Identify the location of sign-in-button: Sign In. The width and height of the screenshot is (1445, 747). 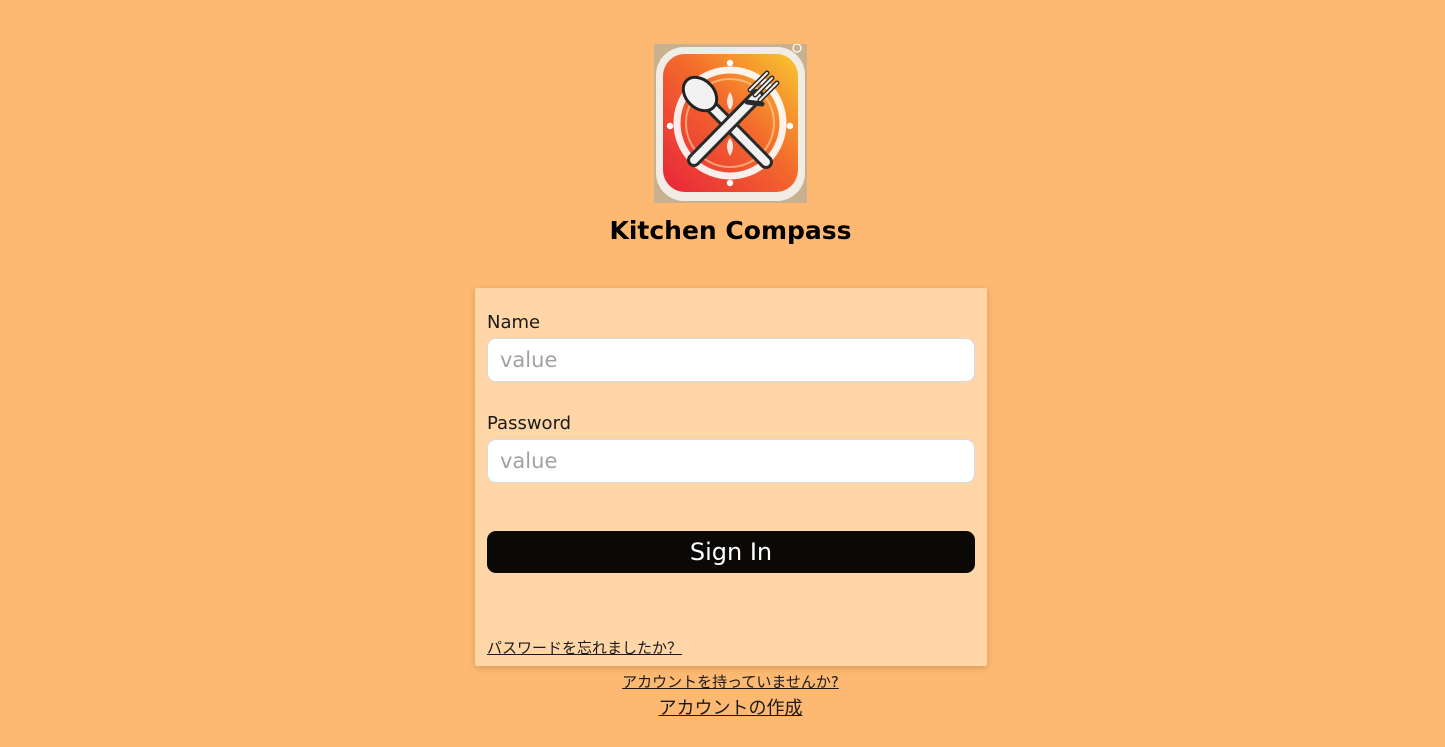
(731, 552).